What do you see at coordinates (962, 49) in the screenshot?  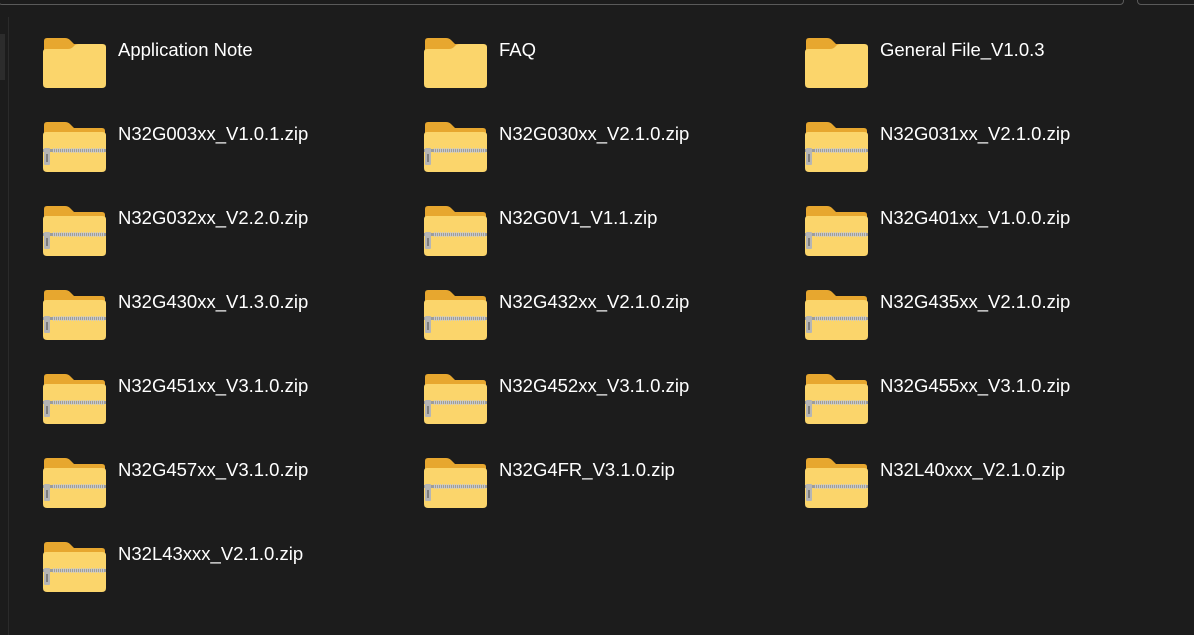 I see `item-name: General File_V1.0.3` at bounding box center [962, 49].